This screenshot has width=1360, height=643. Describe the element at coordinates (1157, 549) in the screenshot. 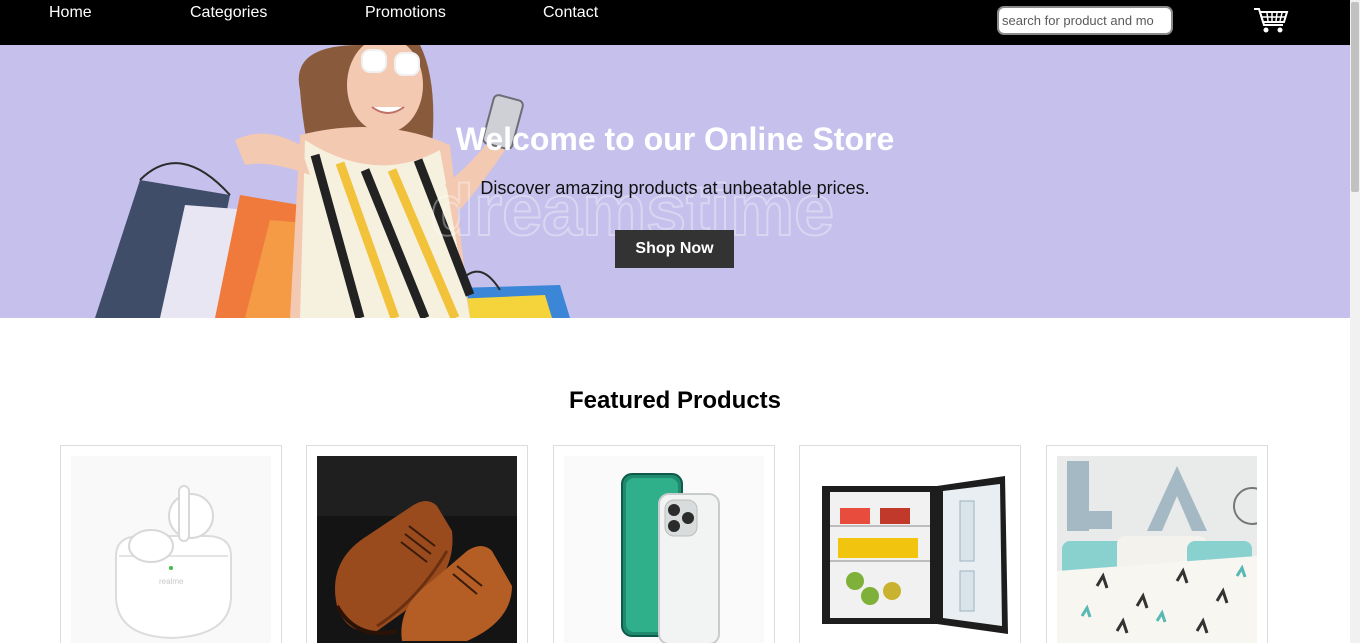

I see `product-image-bedding` at that location.